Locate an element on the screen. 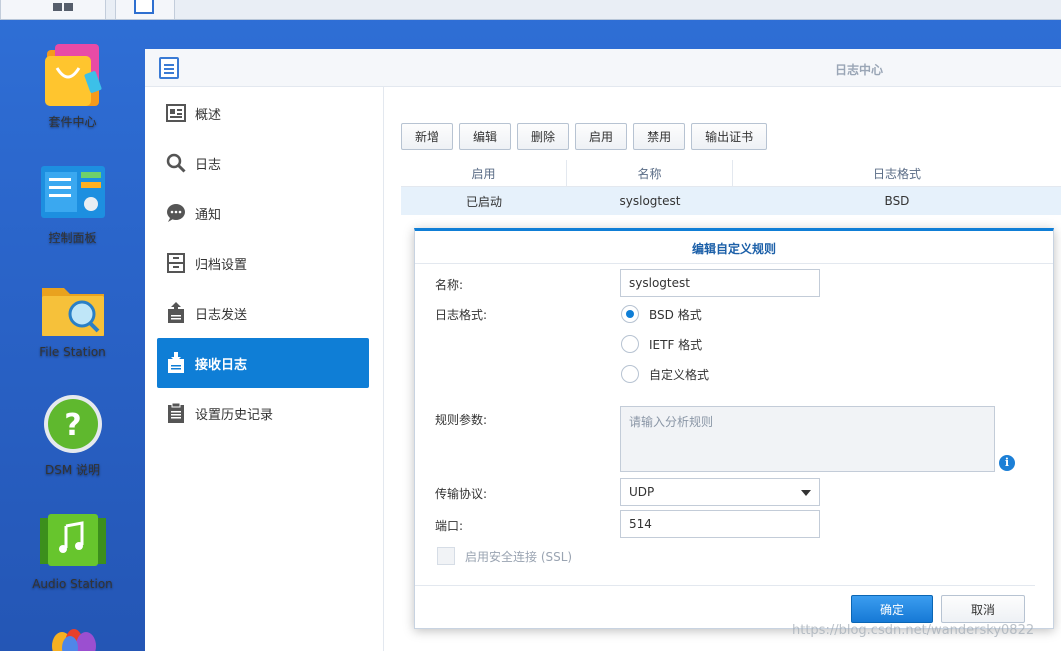 The height and width of the screenshot is (651, 1061). rules-table: 启用 名称 日志格式 已启动 syslogtest BSD is located at coordinates (731, 187).